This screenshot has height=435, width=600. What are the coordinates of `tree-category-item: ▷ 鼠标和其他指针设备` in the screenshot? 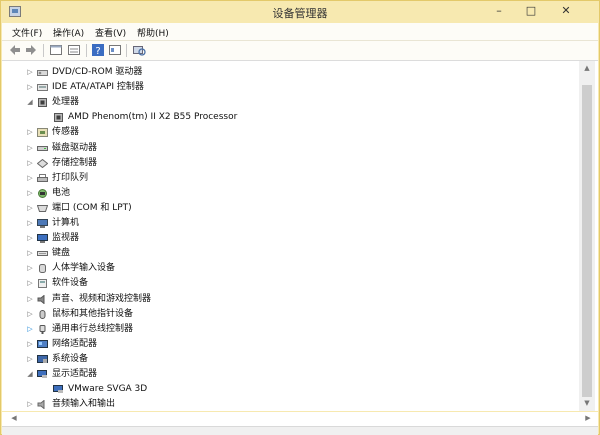 It's located at (287, 314).